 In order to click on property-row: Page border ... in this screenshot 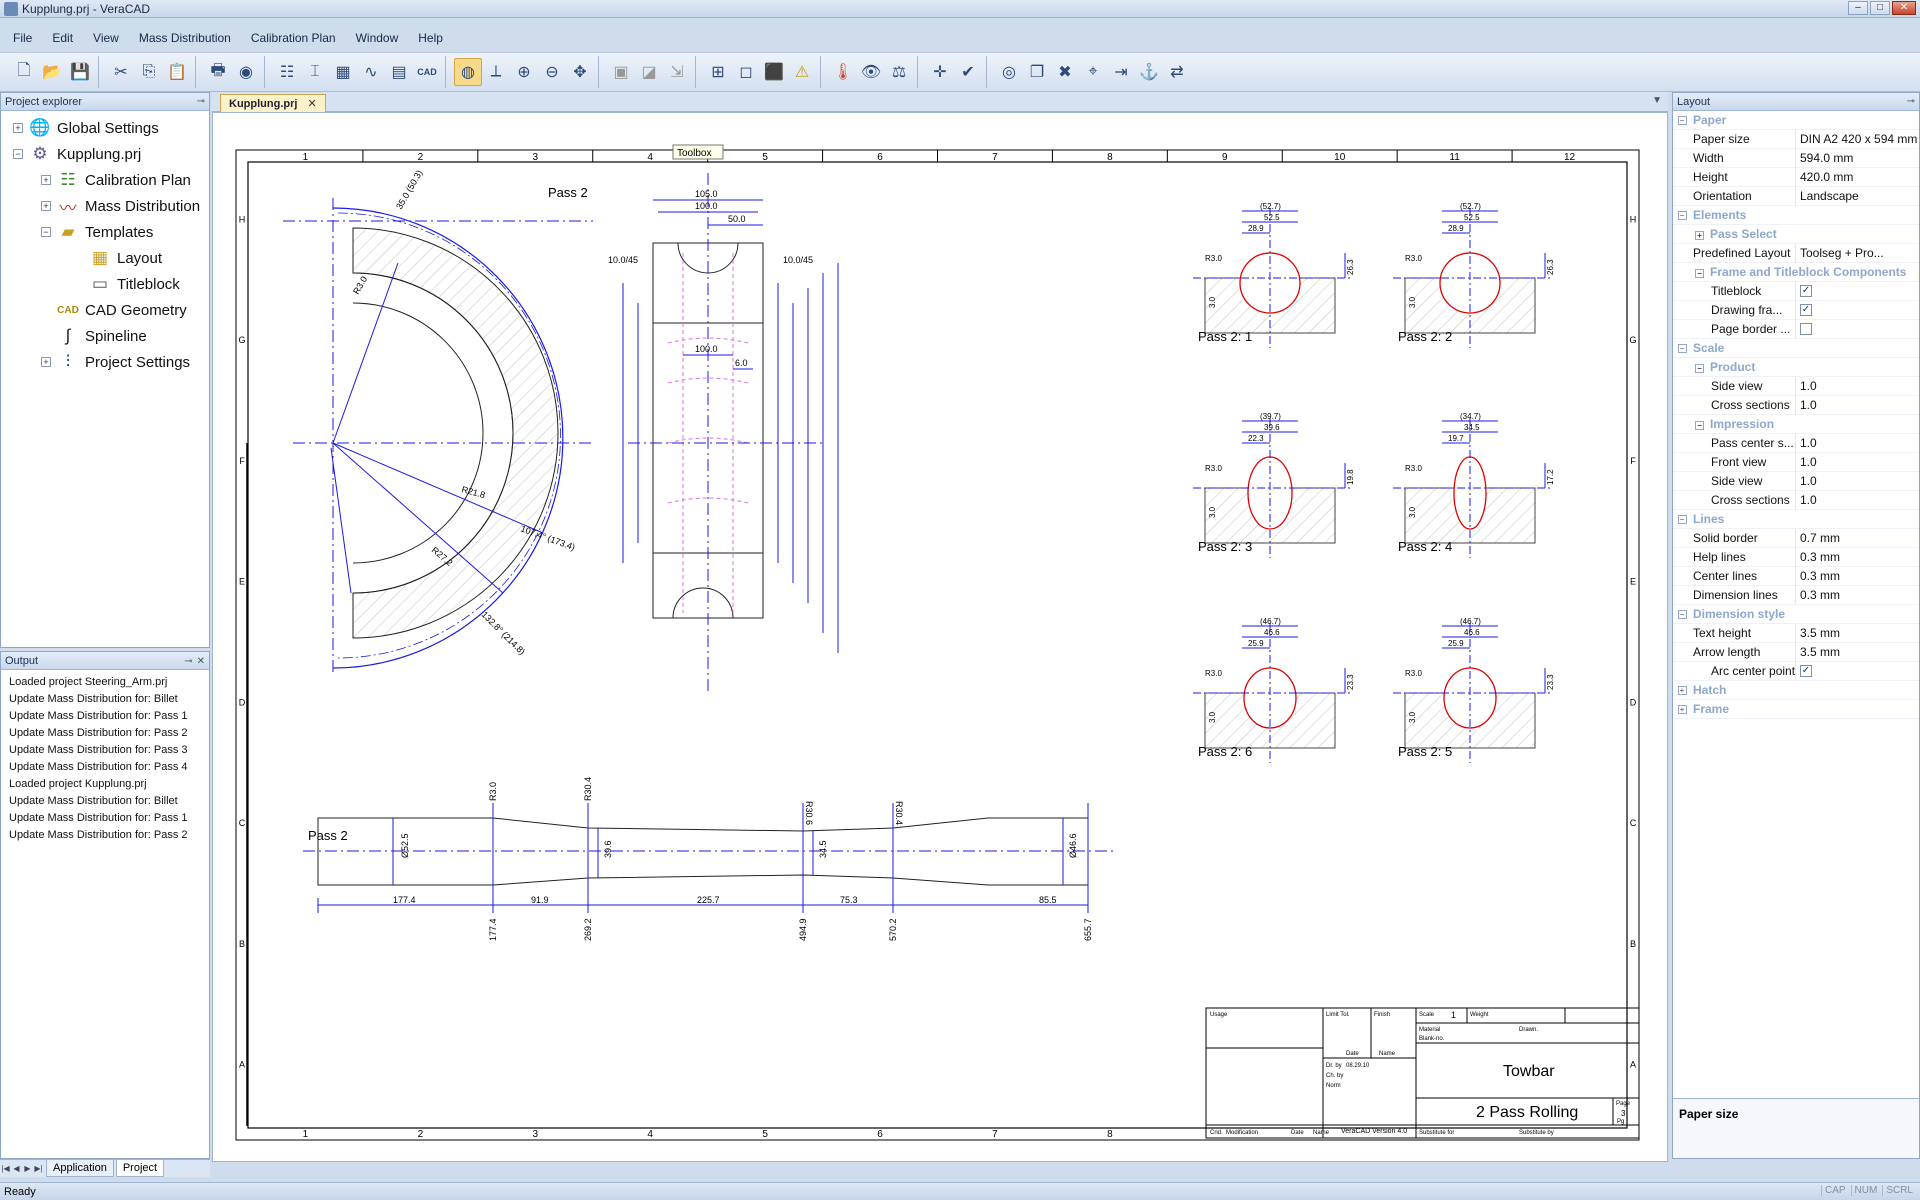, I will do `click(1796, 329)`.